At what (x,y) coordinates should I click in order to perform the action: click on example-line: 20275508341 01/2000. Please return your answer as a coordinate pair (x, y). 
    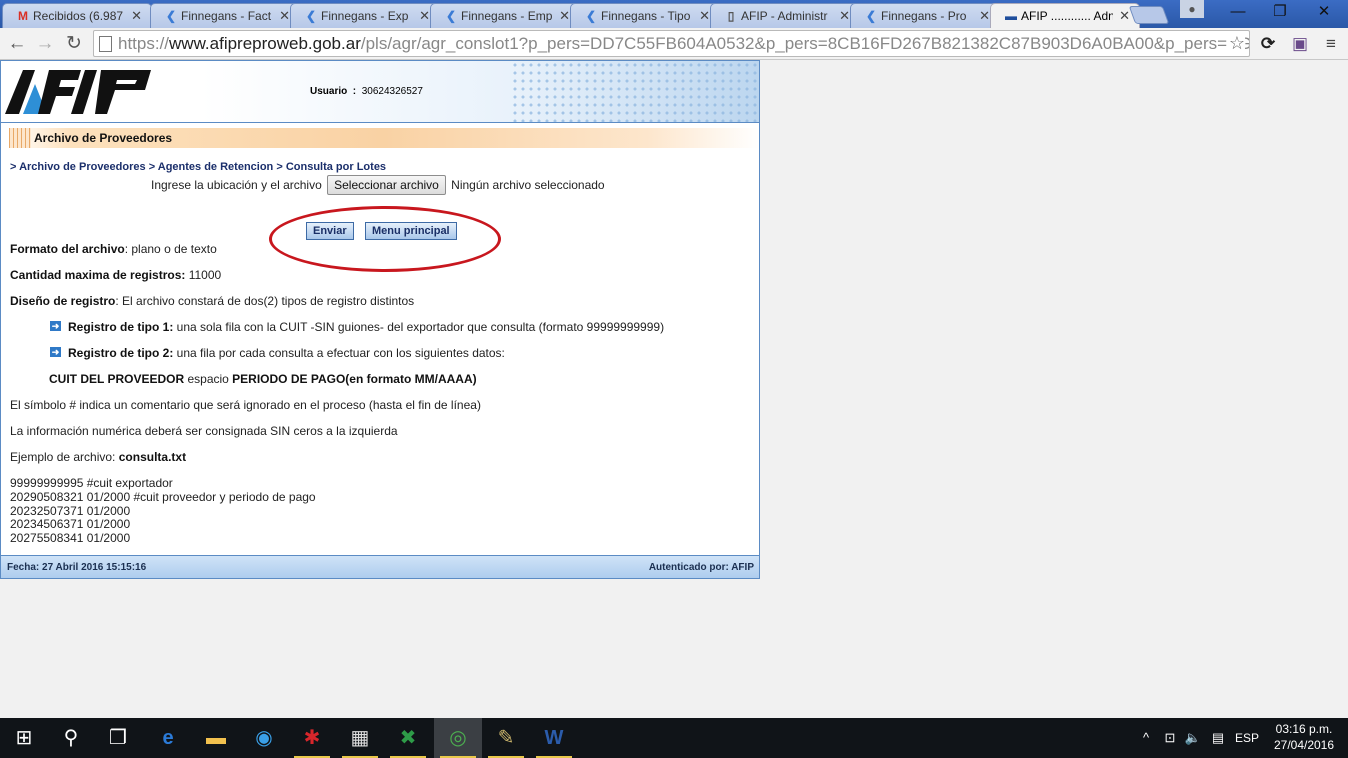
    Looking at the image, I should click on (70, 538).